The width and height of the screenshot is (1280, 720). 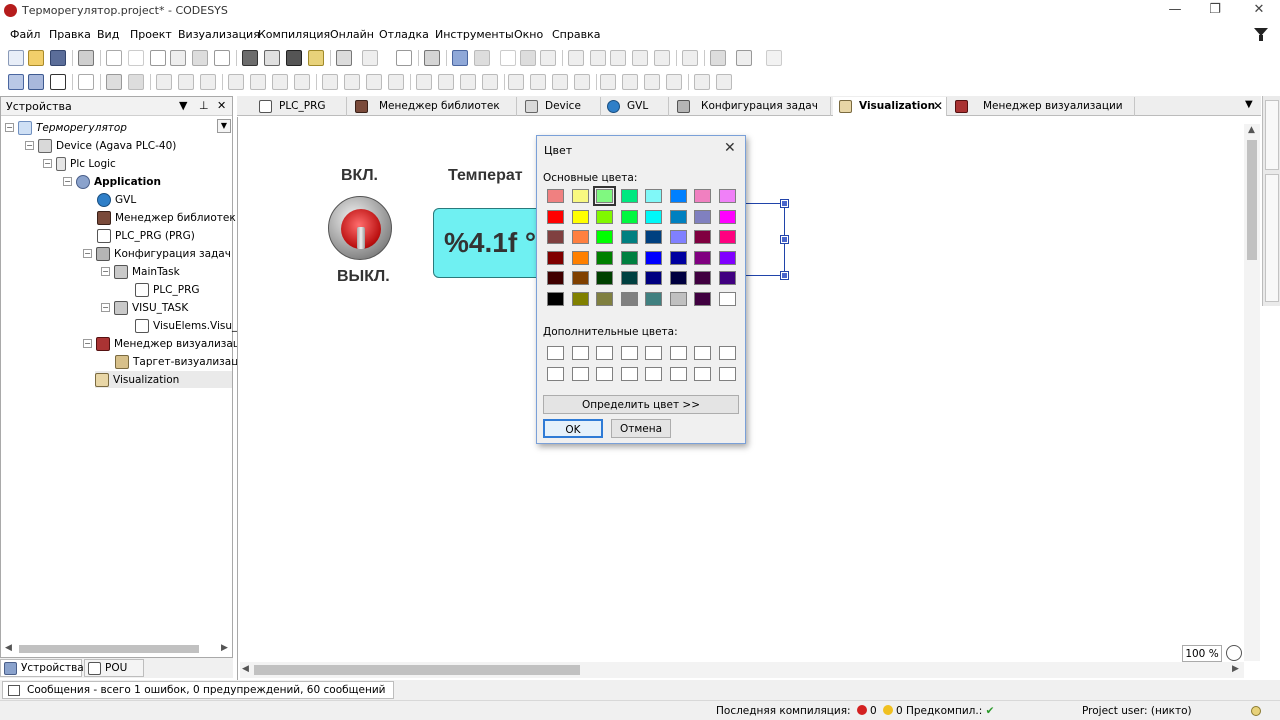 I want to click on tree-node-target-visu: Таргет-визуализаци, so click(x=180, y=361).